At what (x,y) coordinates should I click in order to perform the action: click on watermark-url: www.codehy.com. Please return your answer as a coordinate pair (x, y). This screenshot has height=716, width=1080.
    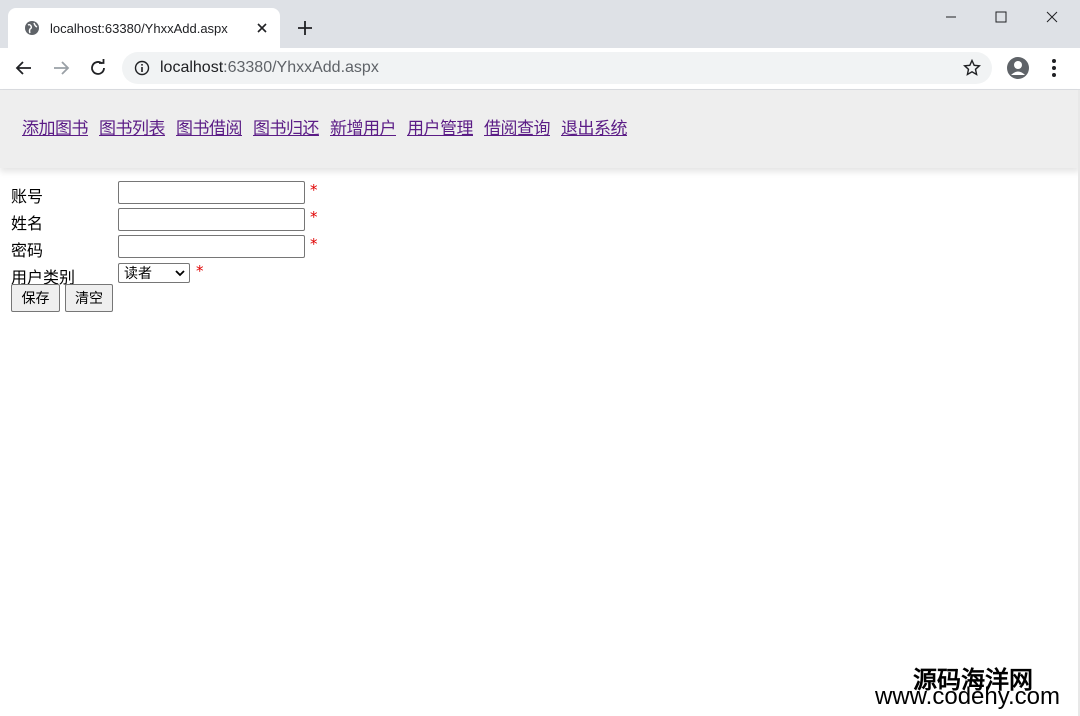
    Looking at the image, I should click on (967, 696).